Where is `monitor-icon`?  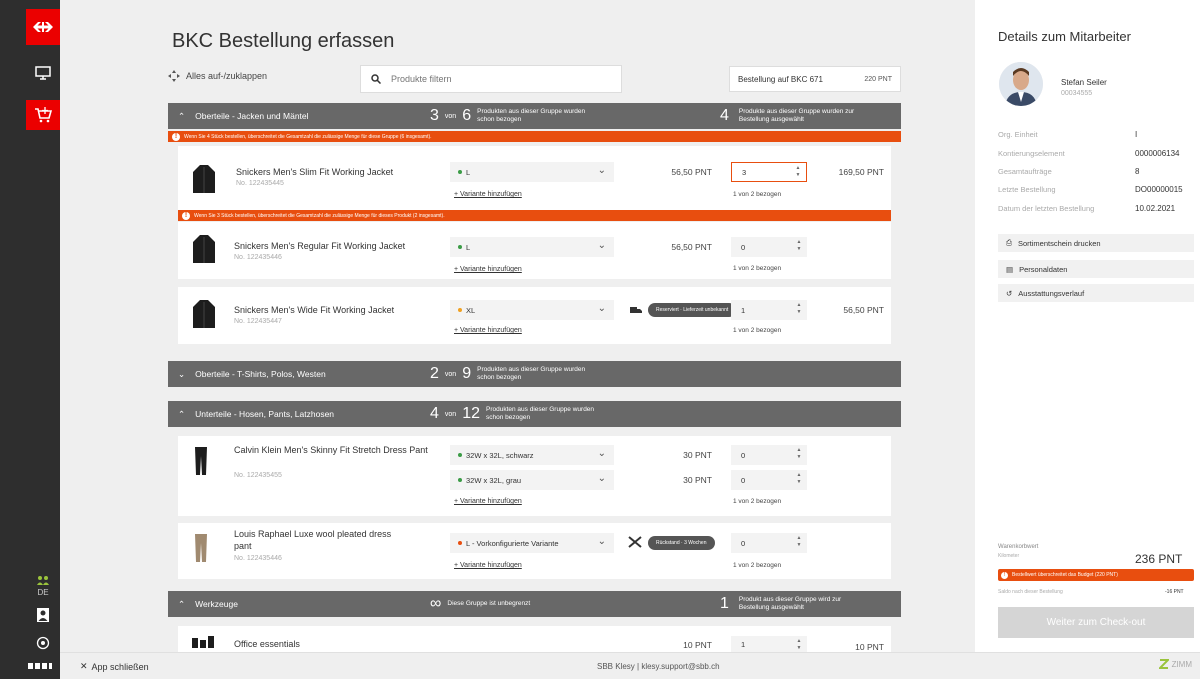 monitor-icon is located at coordinates (43, 73).